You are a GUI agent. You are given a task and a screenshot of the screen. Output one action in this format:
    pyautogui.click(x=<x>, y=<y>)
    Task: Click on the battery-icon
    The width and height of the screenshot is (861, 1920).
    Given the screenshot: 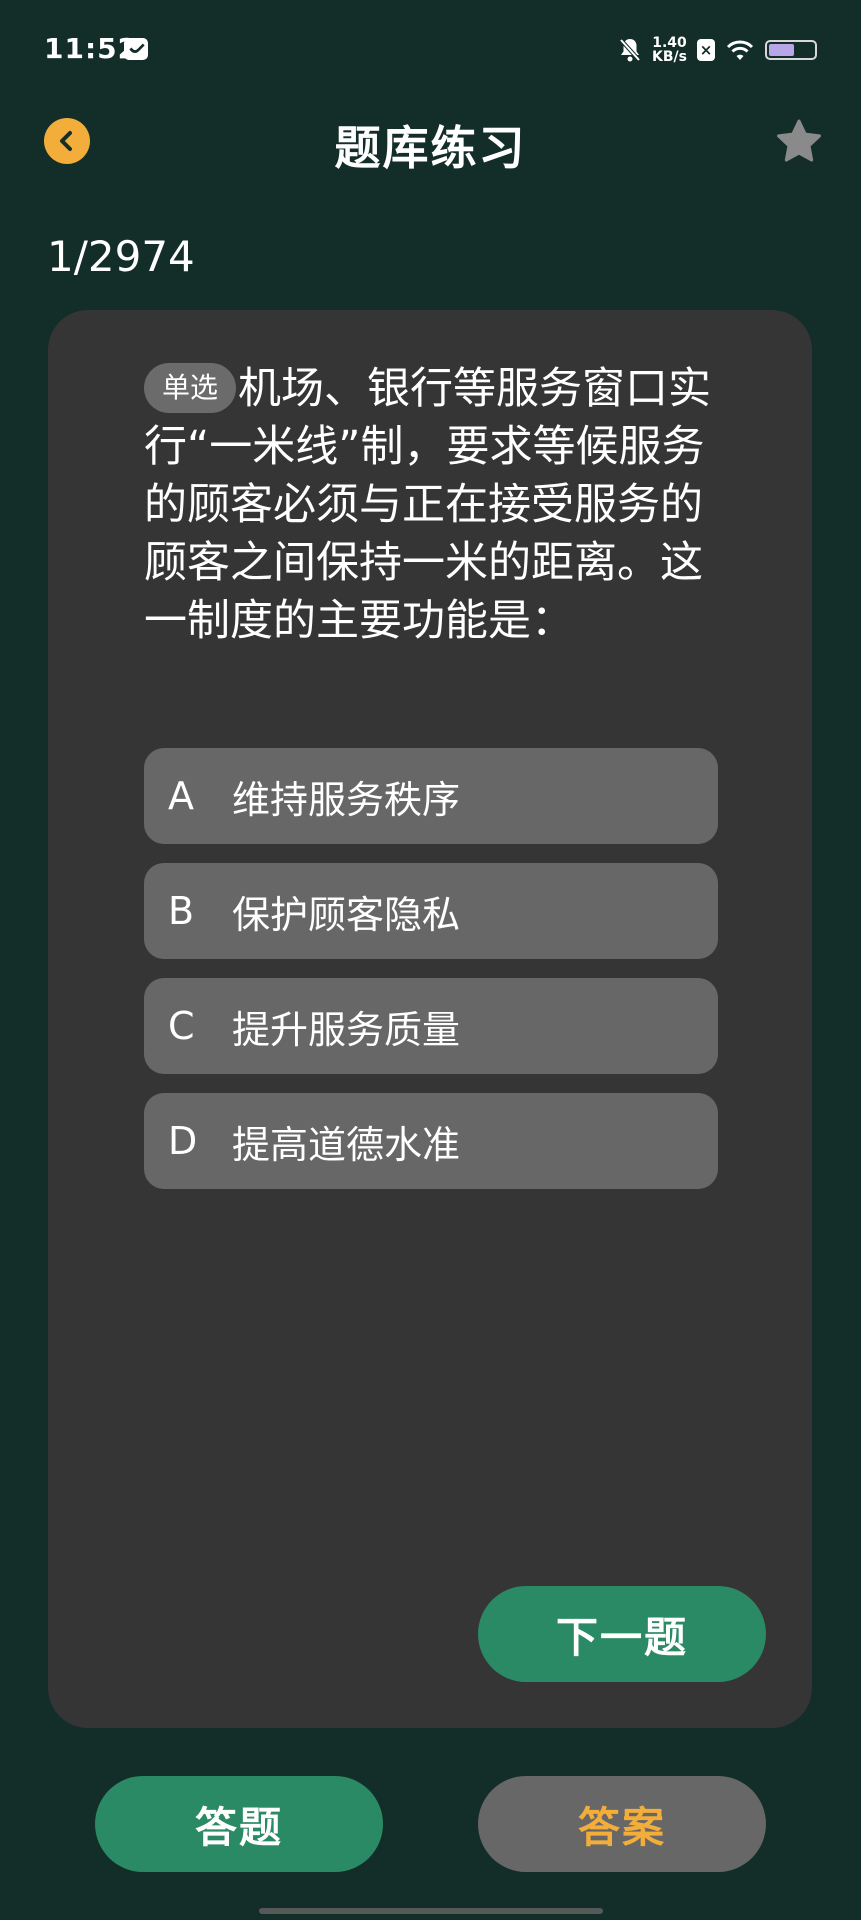 What is the action you would take?
    pyautogui.click(x=791, y=50)
    